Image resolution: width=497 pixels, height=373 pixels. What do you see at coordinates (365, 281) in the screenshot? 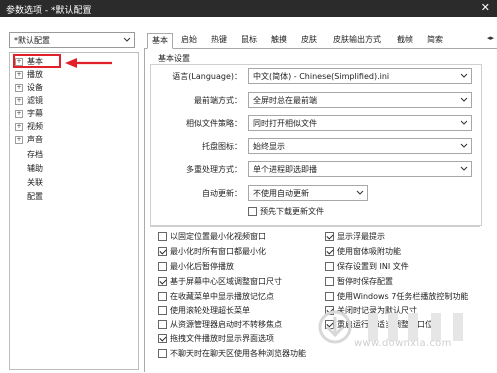
I see `option-label: 暂停时保存配置` at bounding box center [365, 281].